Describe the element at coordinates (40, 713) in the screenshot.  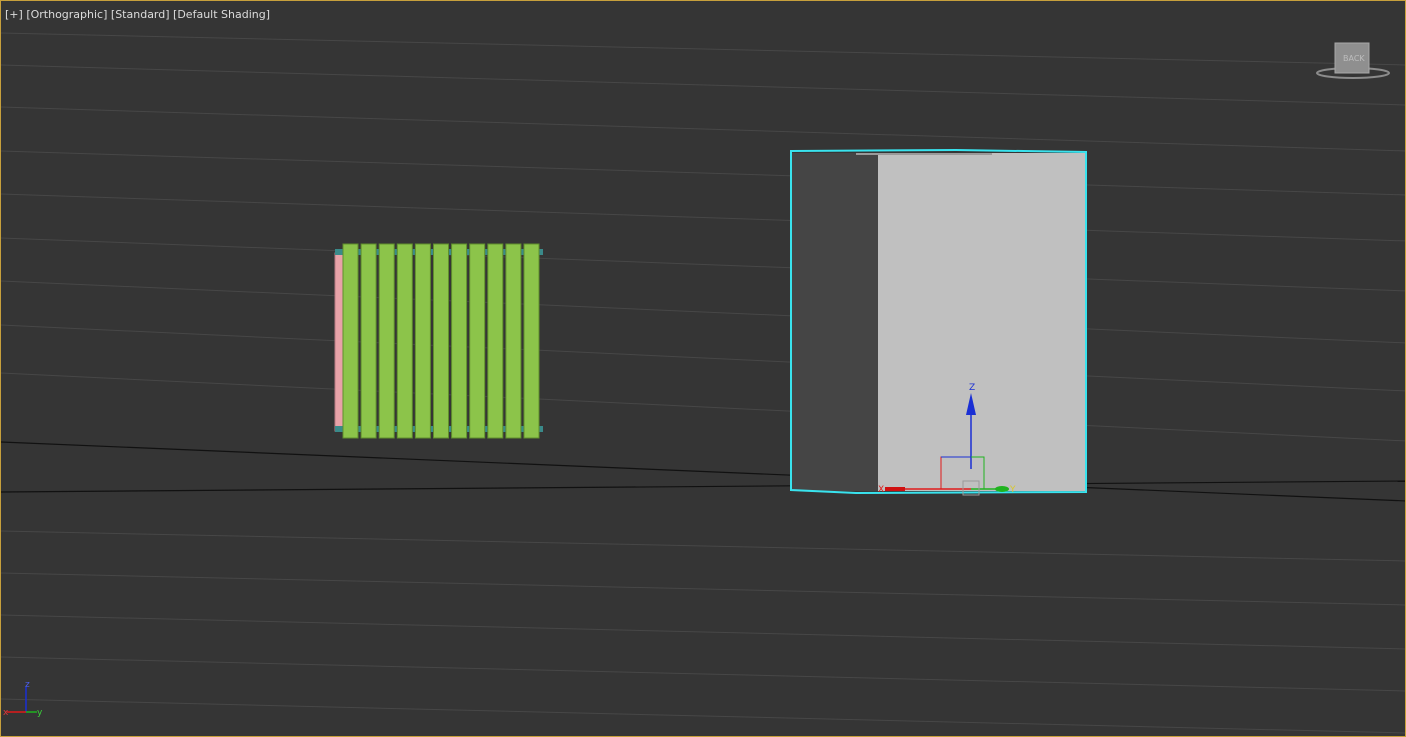
I see `tripod-y-label: y` at that location.